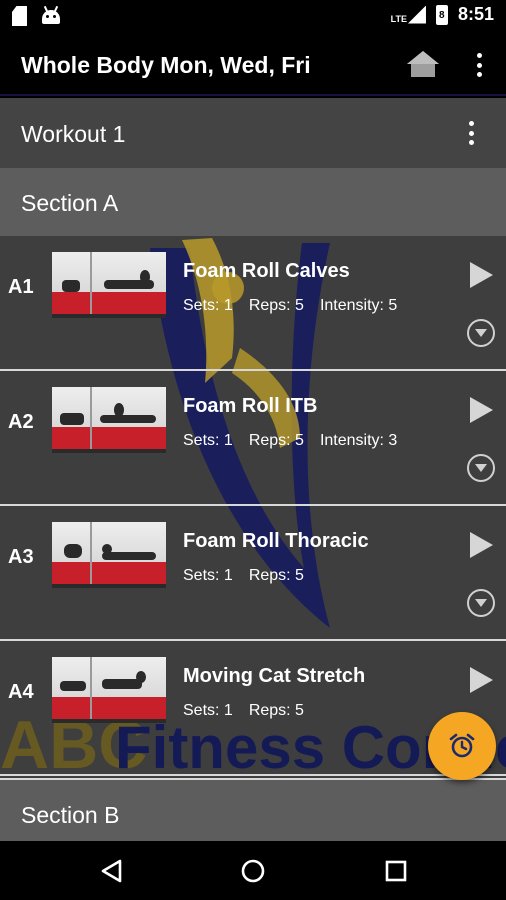 The height and width of the screenshot is (900, 506). Describe the element at coordinates (358, 440) in the screenshot. I see `exercise-intensity: Intensity: 3` at that location.